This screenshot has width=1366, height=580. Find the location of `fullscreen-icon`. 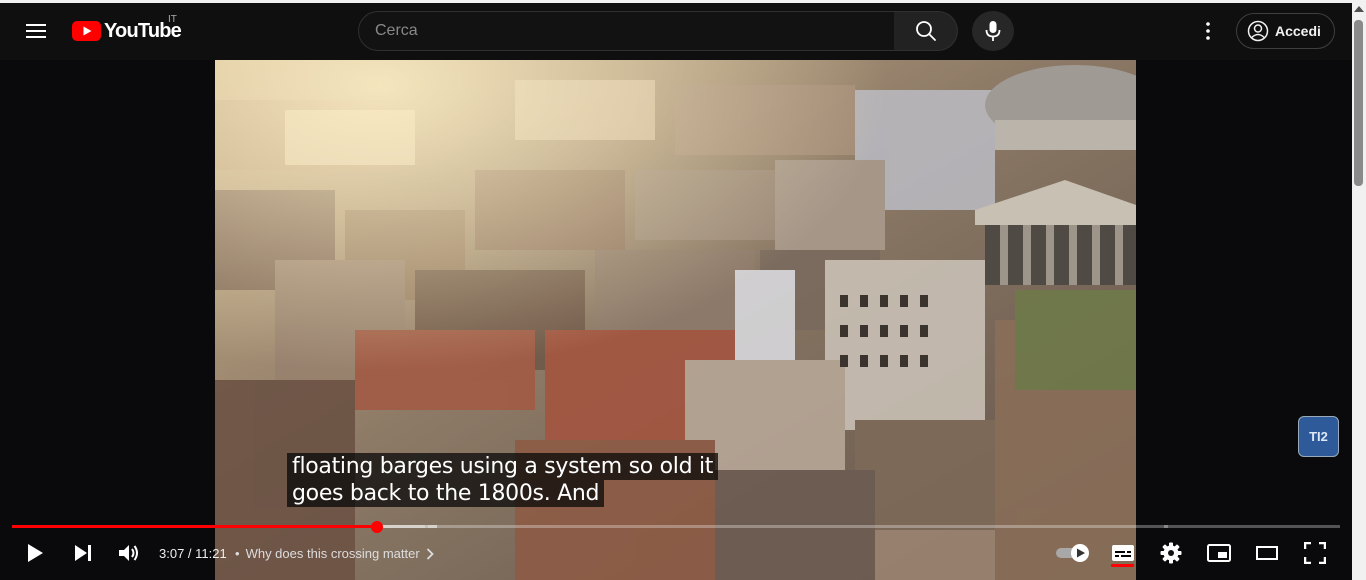

fullscreen-icon is located at coordinates (1315, 553).